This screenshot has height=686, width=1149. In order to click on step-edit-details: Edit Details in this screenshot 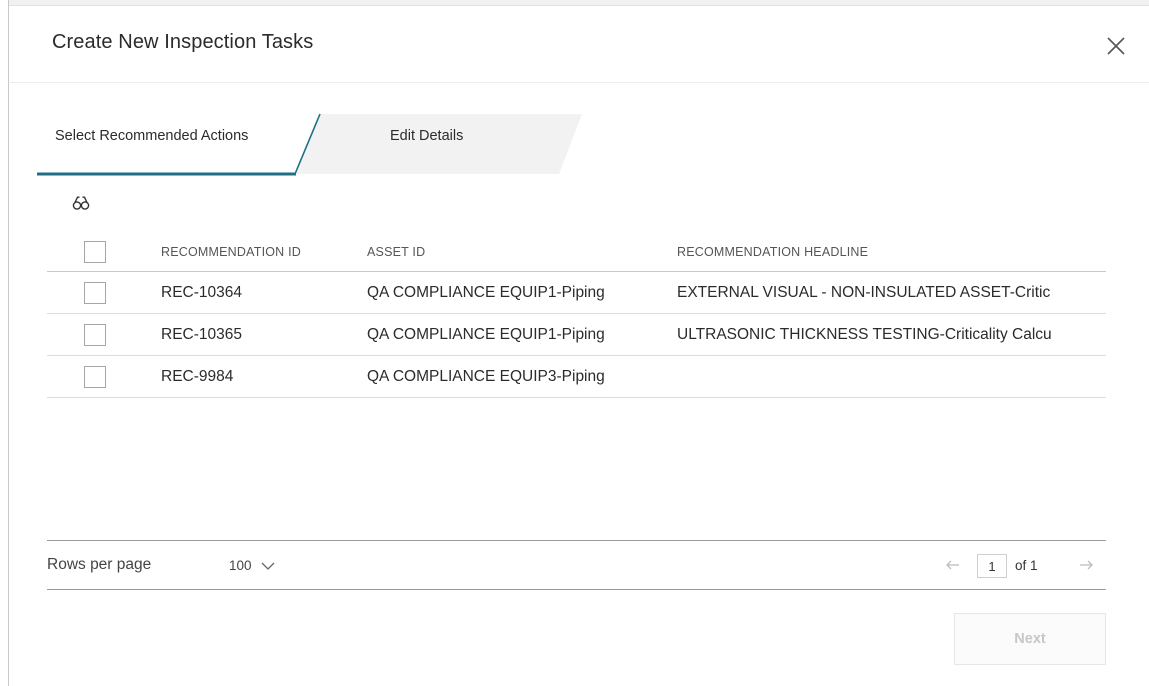, I will do `click(439, 143)`.